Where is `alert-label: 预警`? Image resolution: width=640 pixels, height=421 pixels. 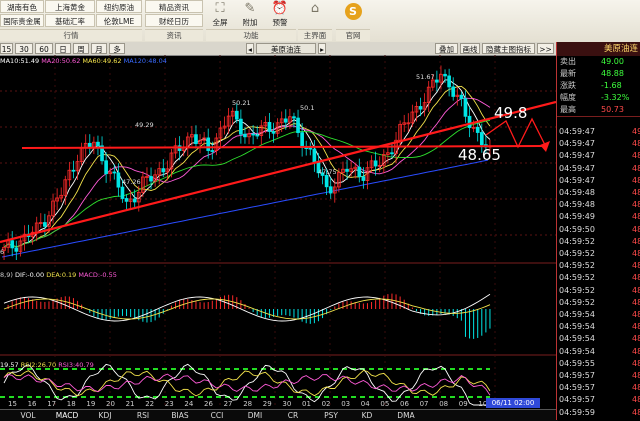 alert-label: 预警 is located at coordinates (280, 22).